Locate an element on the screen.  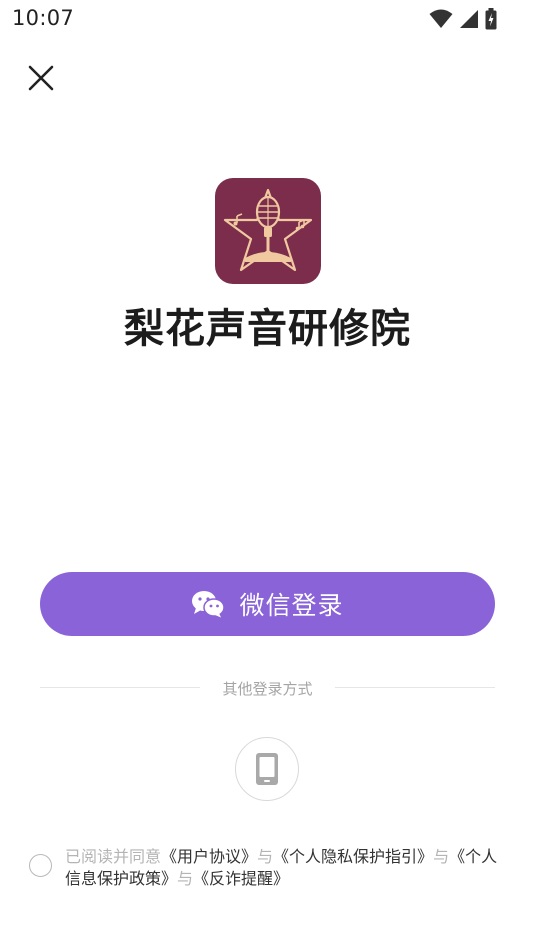
other-login-label: 其他登录方式 is located at coordinates (267, 689).